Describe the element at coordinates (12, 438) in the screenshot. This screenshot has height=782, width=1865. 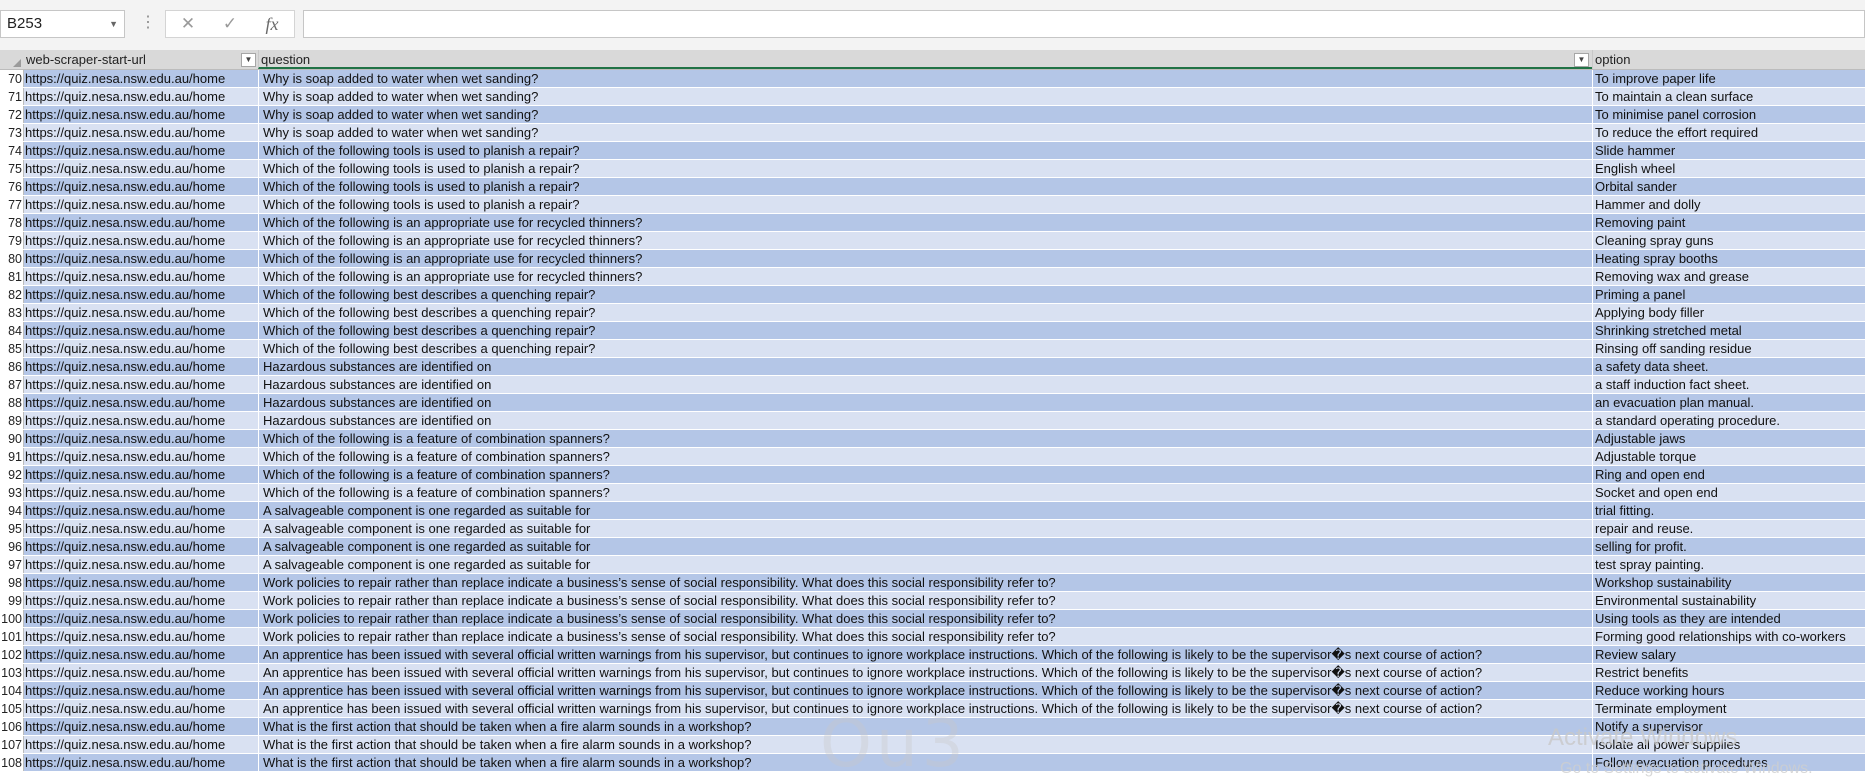
I see `row-number: 90` at that location.